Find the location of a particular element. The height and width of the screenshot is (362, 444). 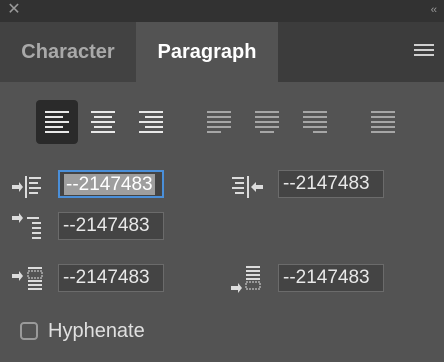

justify-last-right-icon is located at coordinates (315, 122).